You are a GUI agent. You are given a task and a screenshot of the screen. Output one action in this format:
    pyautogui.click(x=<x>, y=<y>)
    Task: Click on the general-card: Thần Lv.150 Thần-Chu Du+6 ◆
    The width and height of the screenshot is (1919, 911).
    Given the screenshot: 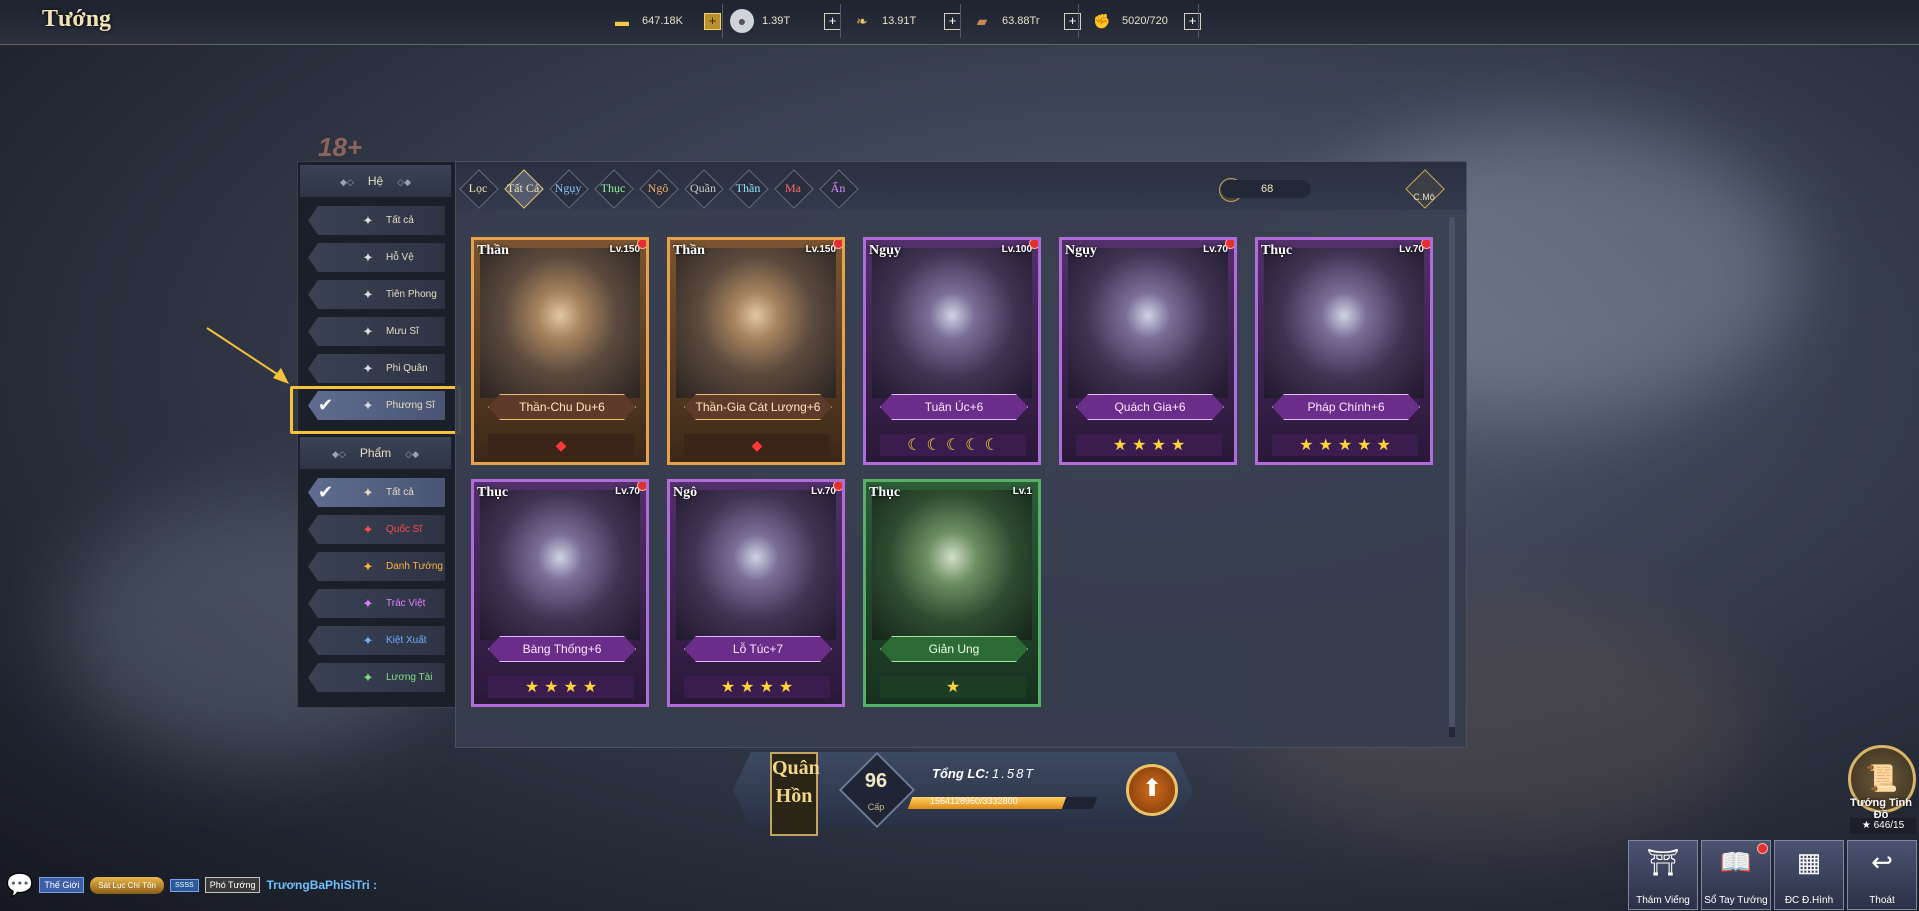 What is the action you would take?
    pyautogui.click(x=560, y=351)
    